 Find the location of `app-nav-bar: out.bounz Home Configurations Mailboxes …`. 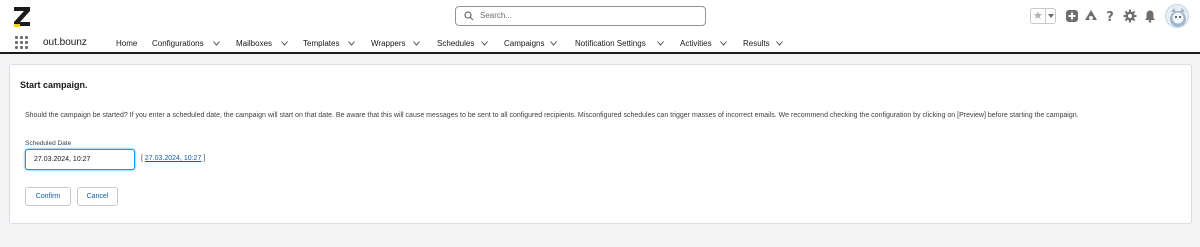

app-nav-bar: out.bounz Home Configurations Mailboxes … is located at coordinates (600, 44).